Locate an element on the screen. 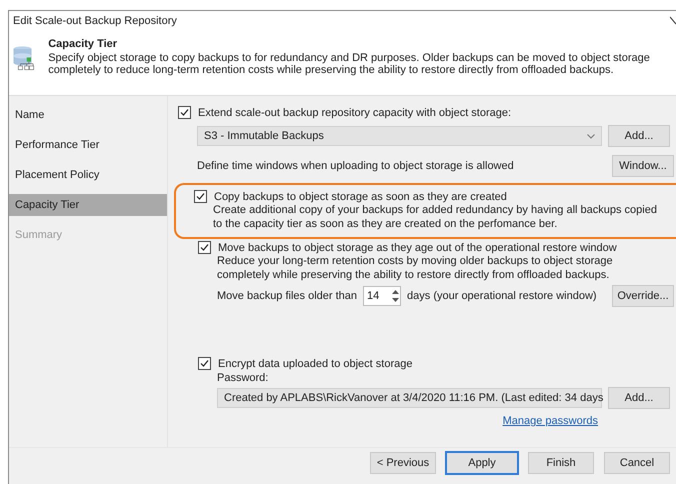 Image resolution: width=676 pixels, height=484 pixels. spinner-arrows-icon is located at coordinates (395, 296).